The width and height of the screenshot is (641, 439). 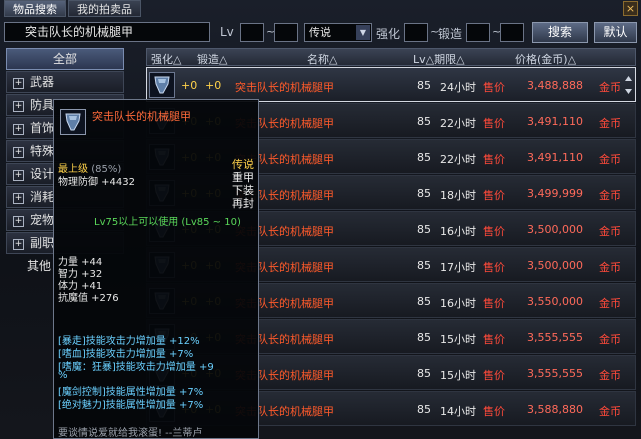 I want to click on tooltip-flavor: 要谈情说爱就给我滚蛋! --兰蒂卢, so click(x=130, y=433).